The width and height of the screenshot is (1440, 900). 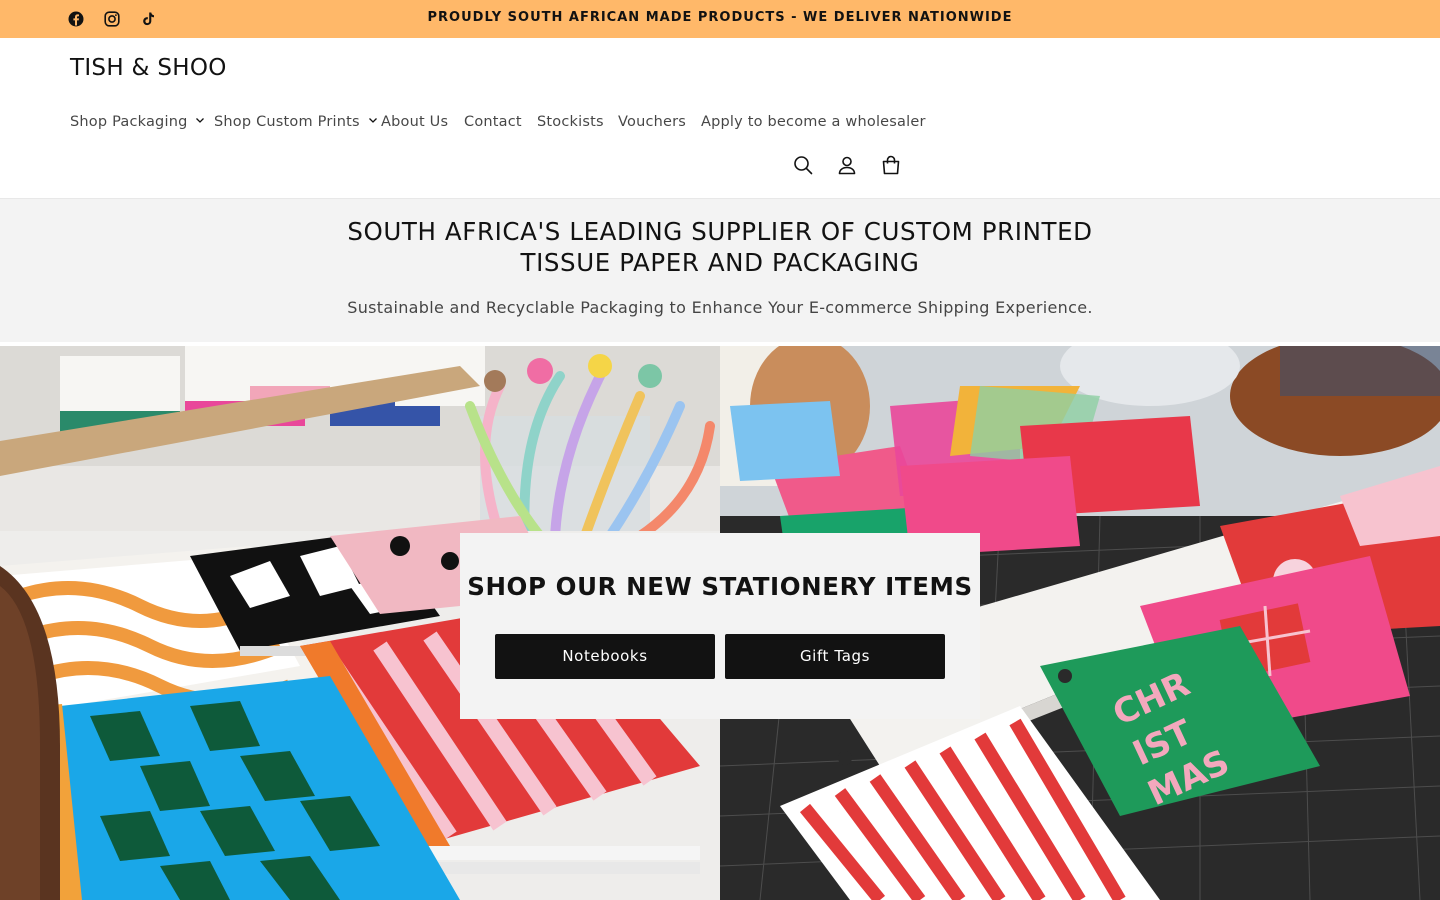 I want to click on nav-shop-custom-prints: Shop Custom Prints, so click(x=296, y=122).